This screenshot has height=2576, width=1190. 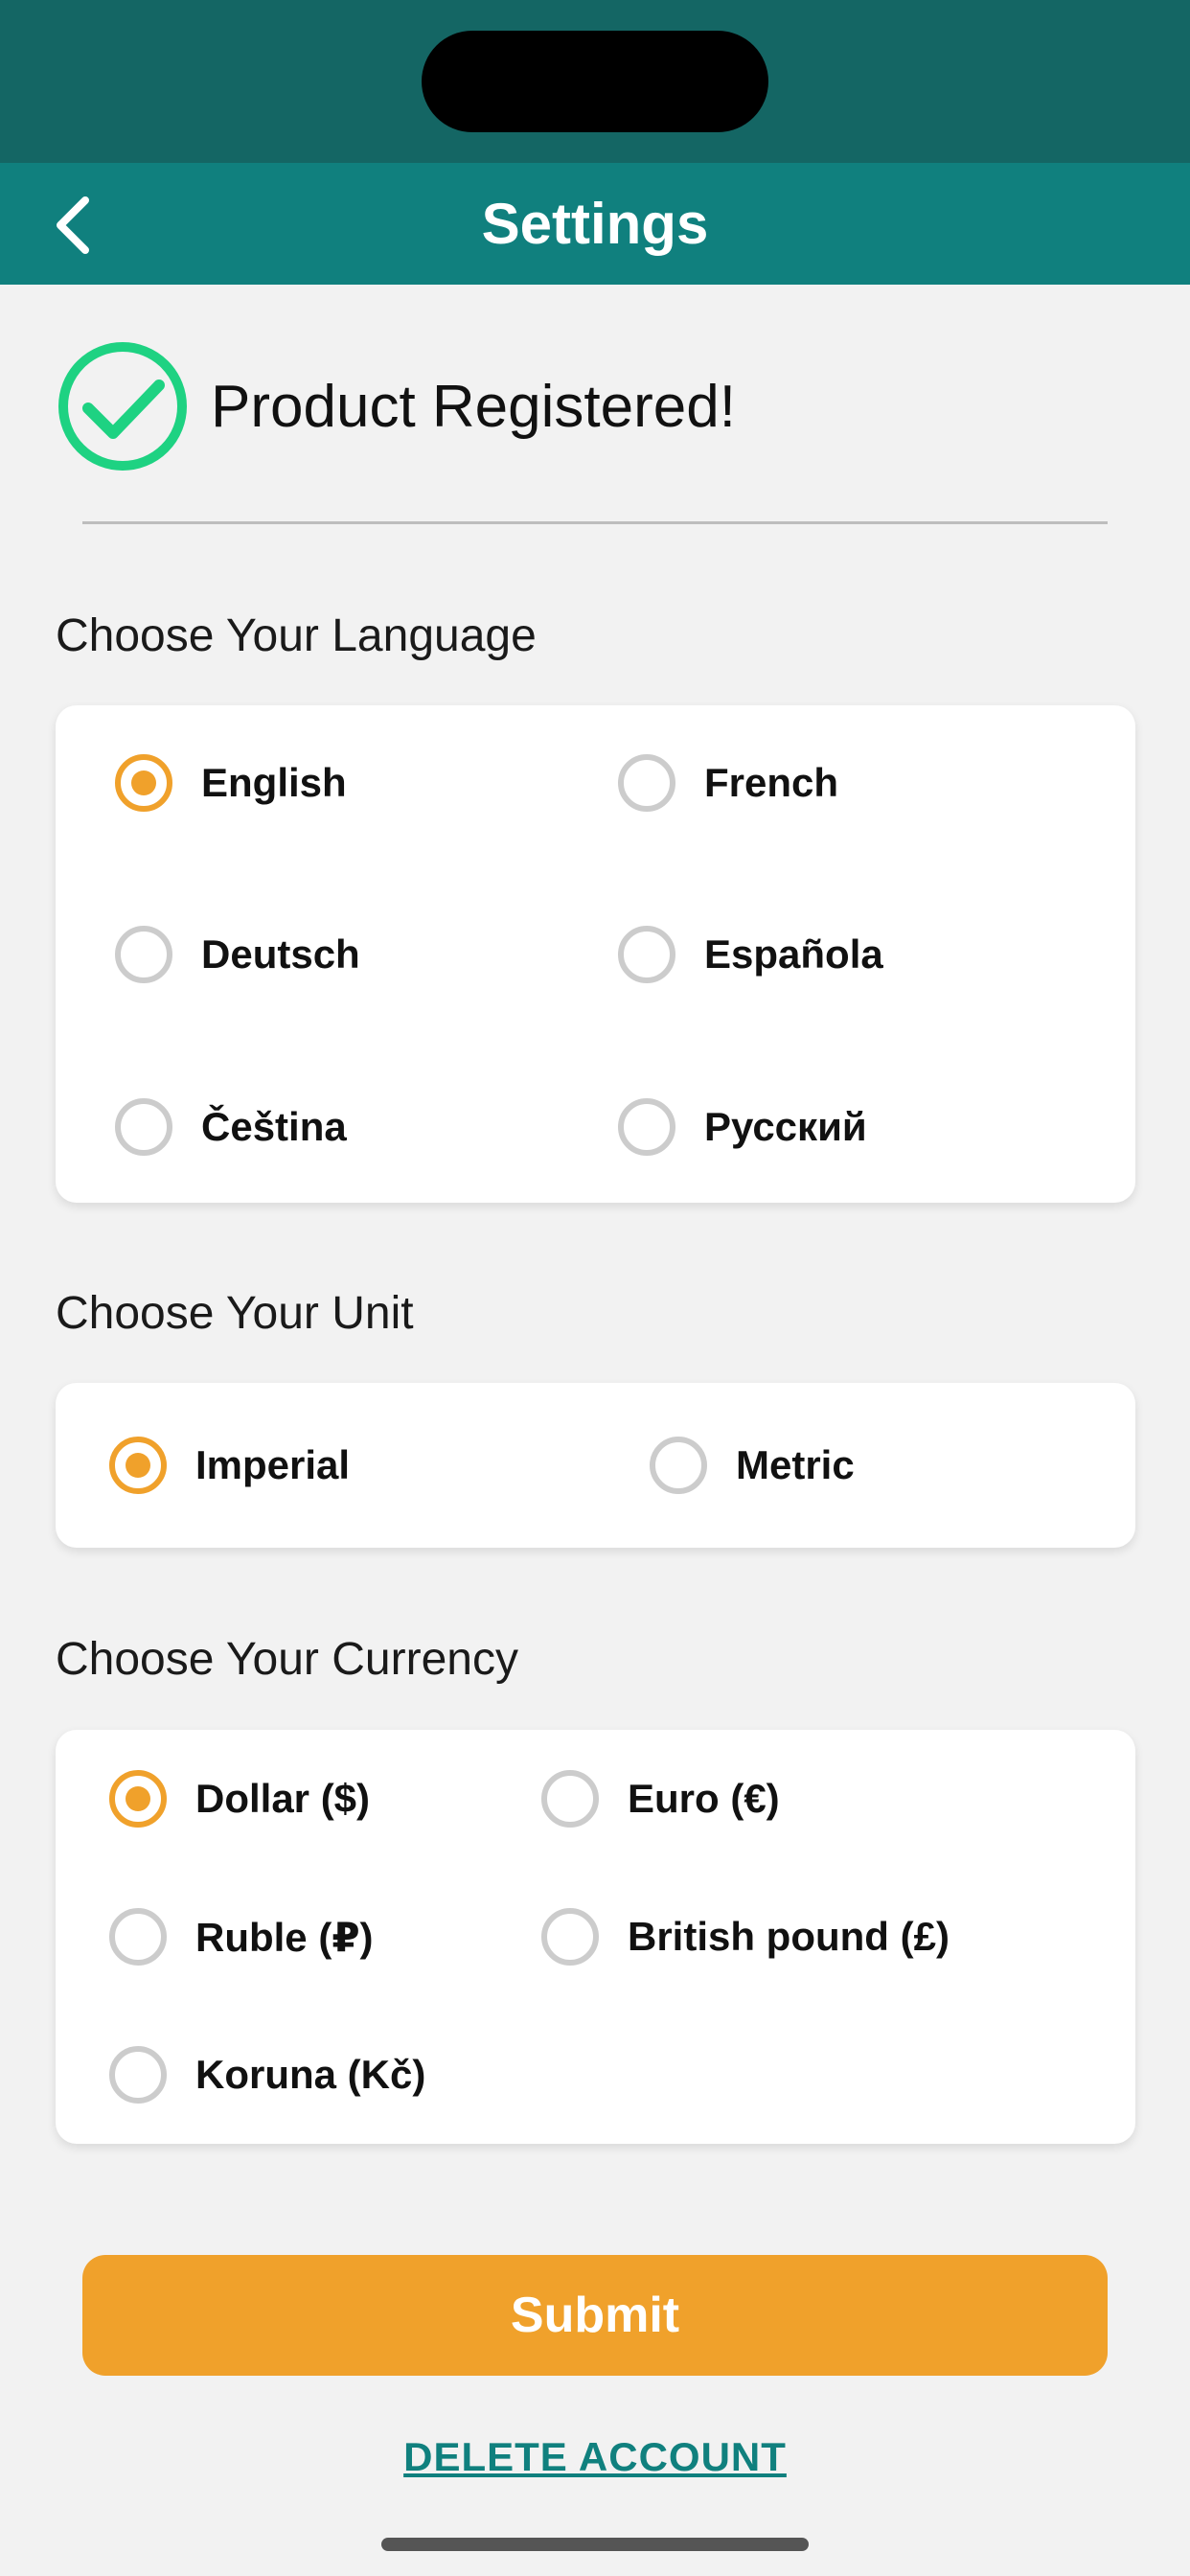 I want to click on unit-option-metric: Metric, so click(x=753, y=1465).